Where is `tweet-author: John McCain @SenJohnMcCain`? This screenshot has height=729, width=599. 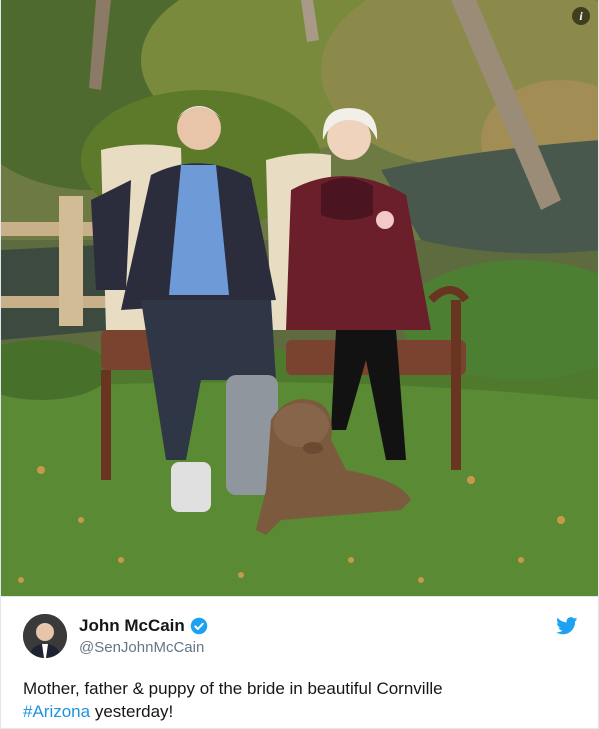 tweet-author: John McCain @SenJohnMcCain is located at coordinates (300, 636).